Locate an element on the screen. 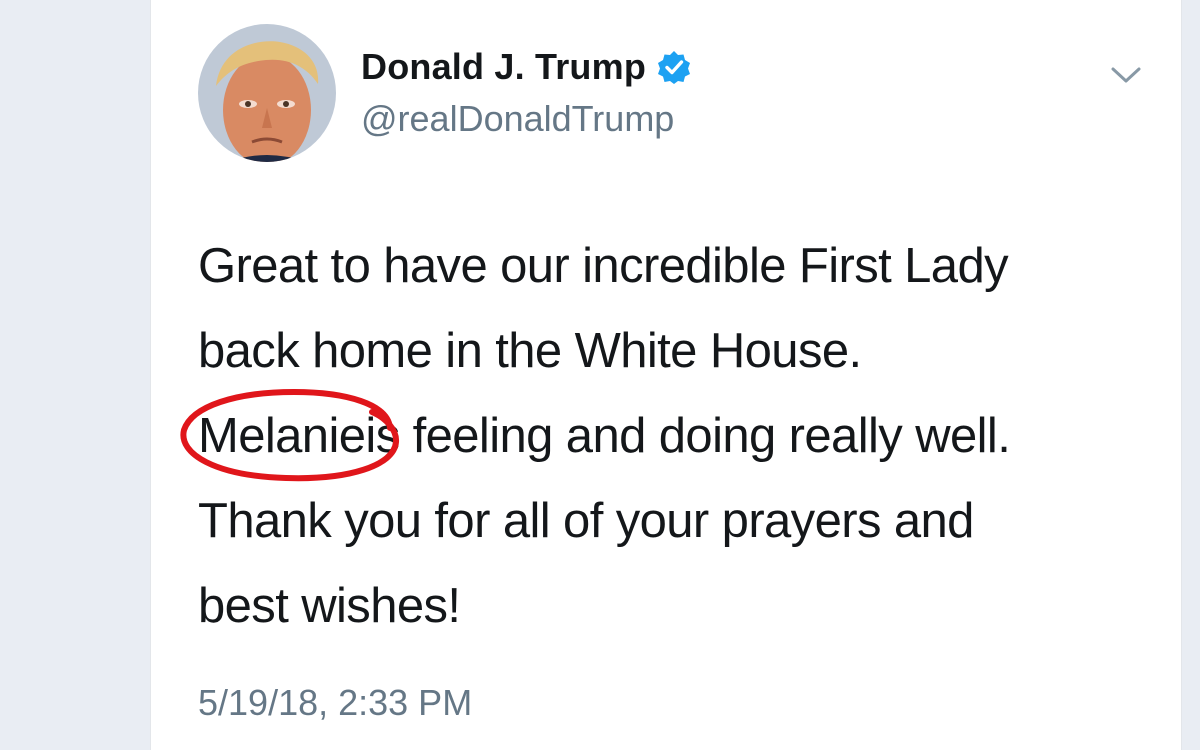  chevron-down-icon is located at coordinates (1126, 75).